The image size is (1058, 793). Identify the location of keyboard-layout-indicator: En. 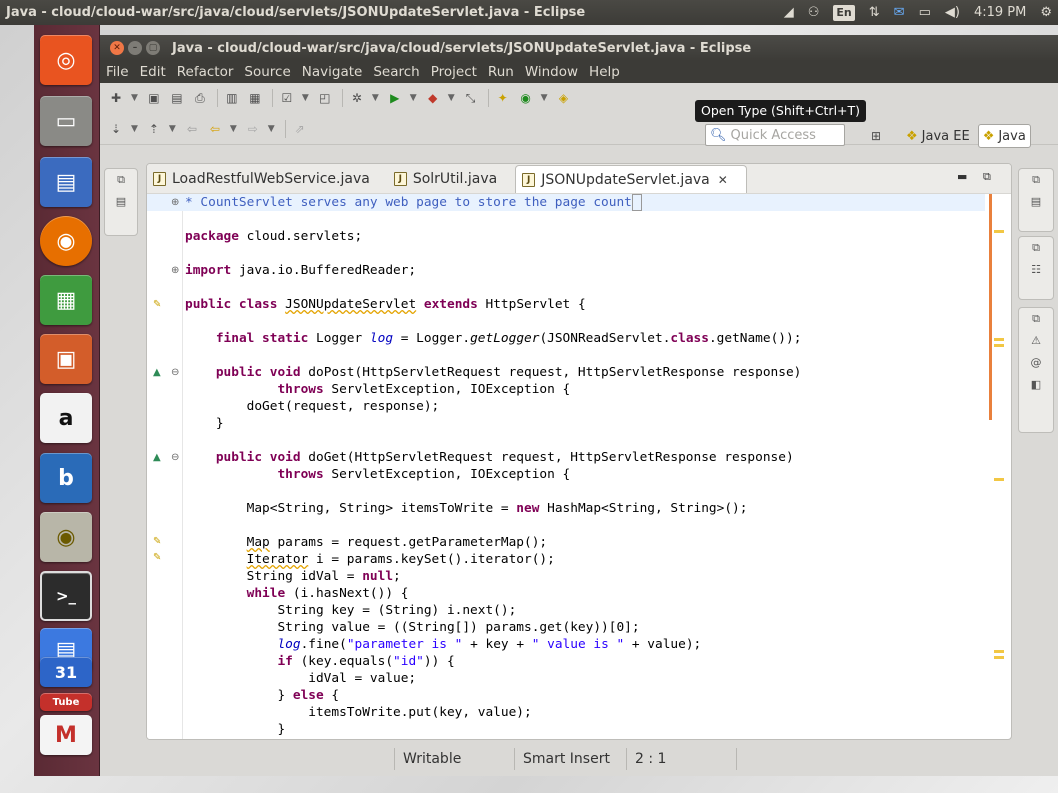
(844, 12).